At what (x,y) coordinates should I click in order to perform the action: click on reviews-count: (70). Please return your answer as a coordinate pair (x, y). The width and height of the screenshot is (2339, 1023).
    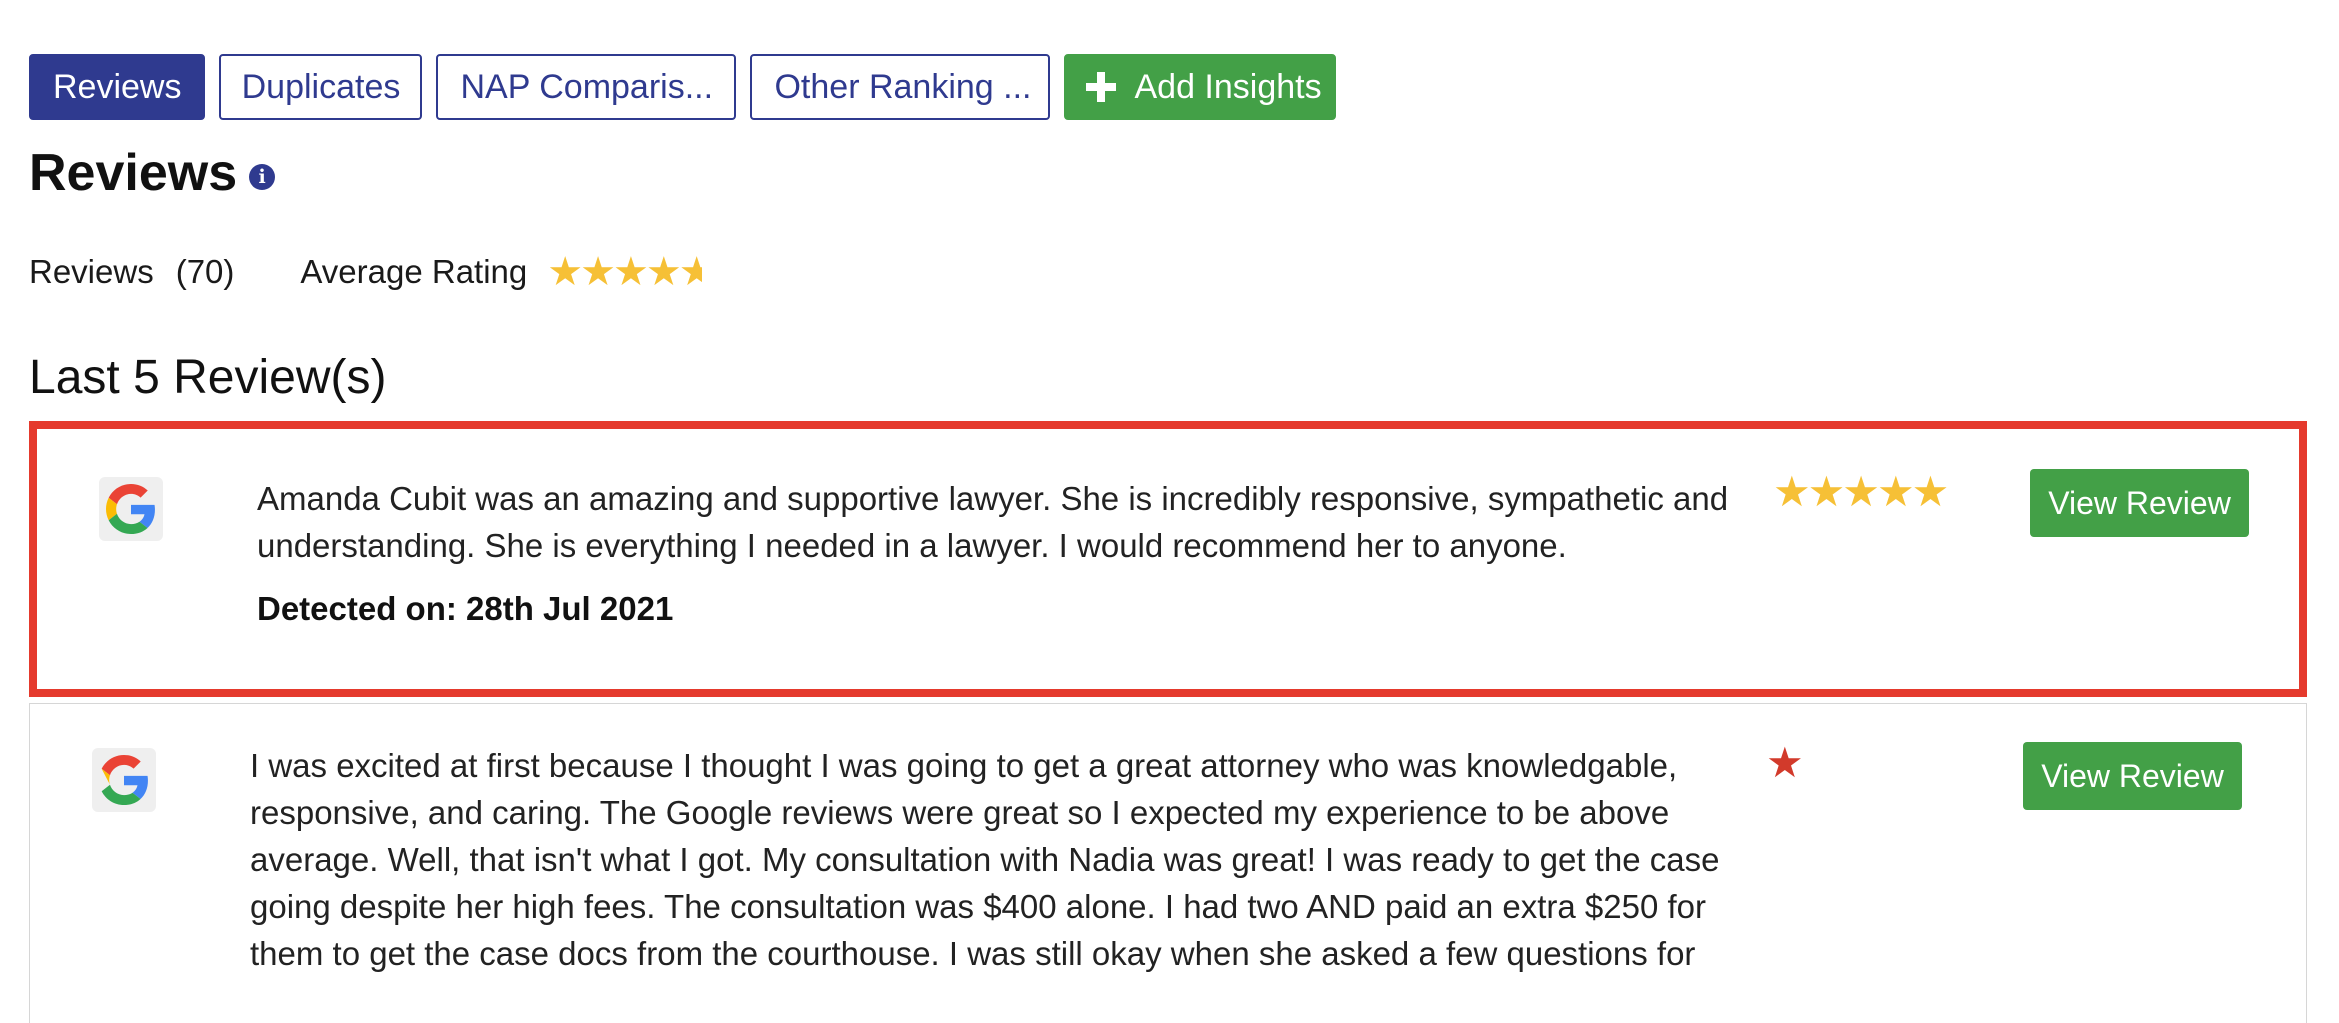
    Looking at the image, I should click on (205, 271).